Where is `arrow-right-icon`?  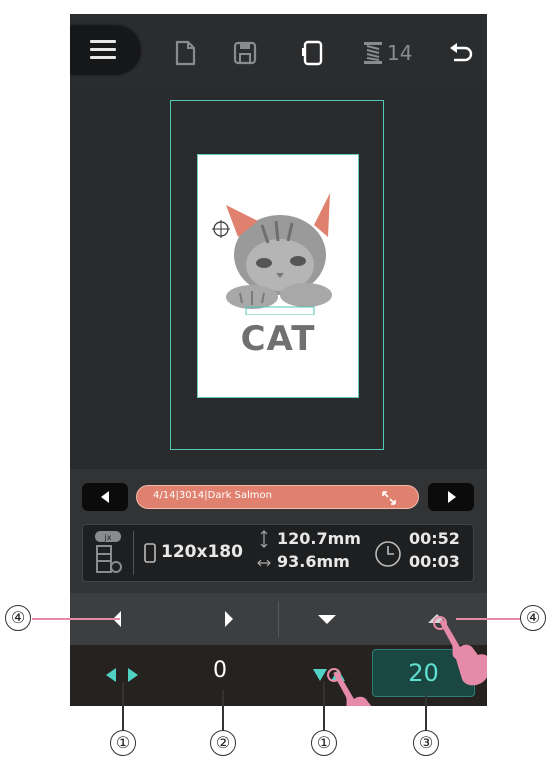
arrow-right-icon is located at coordinates (229, 619).